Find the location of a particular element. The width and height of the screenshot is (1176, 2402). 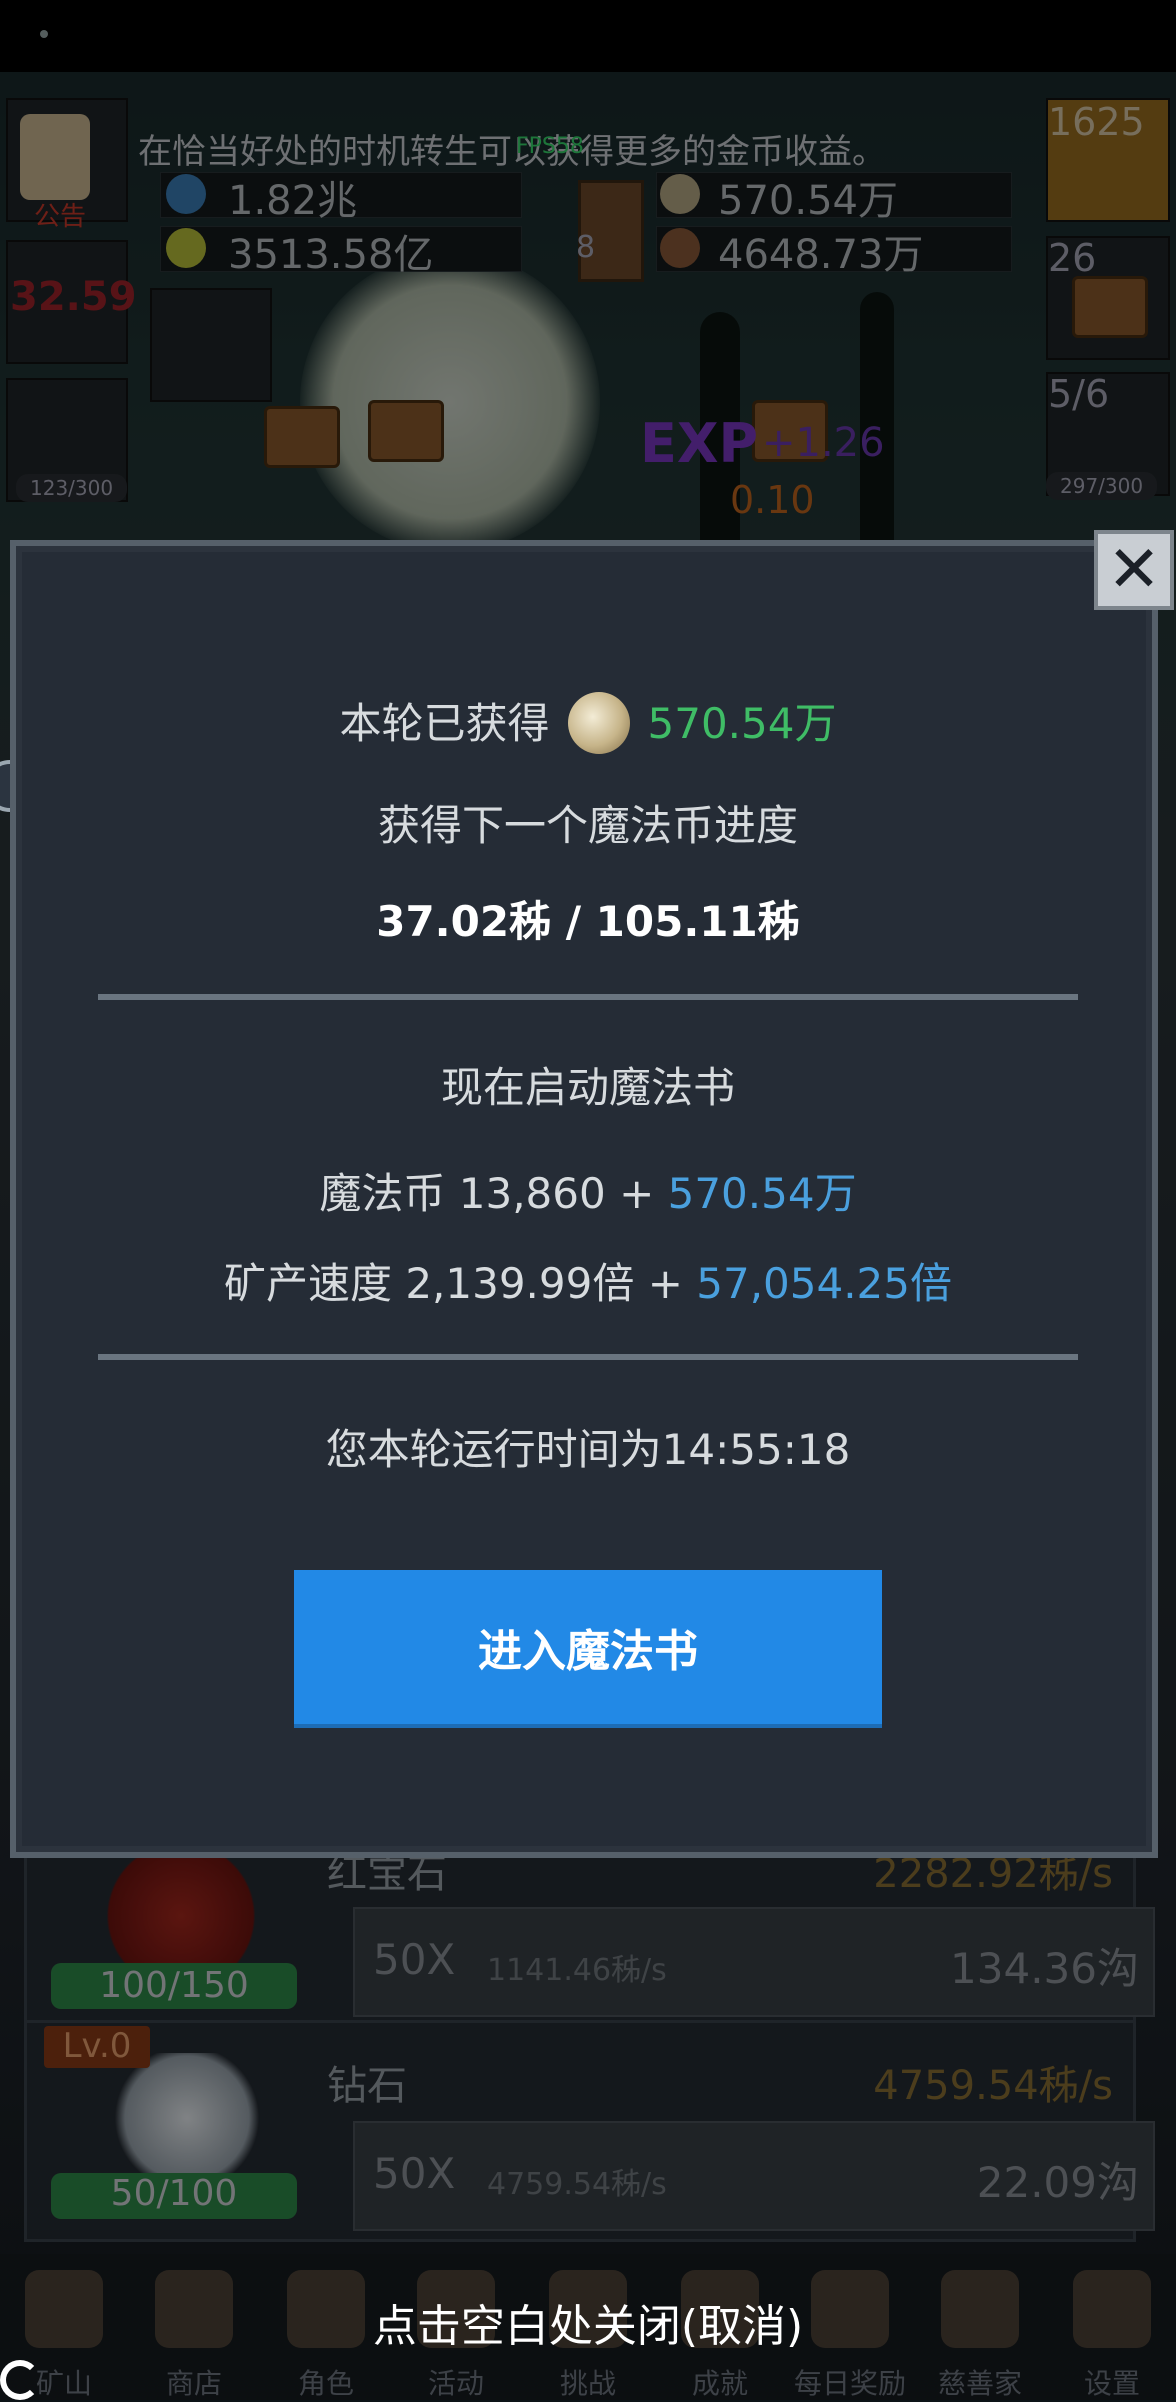

earned-label: 本轮已获得 is located at coordinates (444, 723).